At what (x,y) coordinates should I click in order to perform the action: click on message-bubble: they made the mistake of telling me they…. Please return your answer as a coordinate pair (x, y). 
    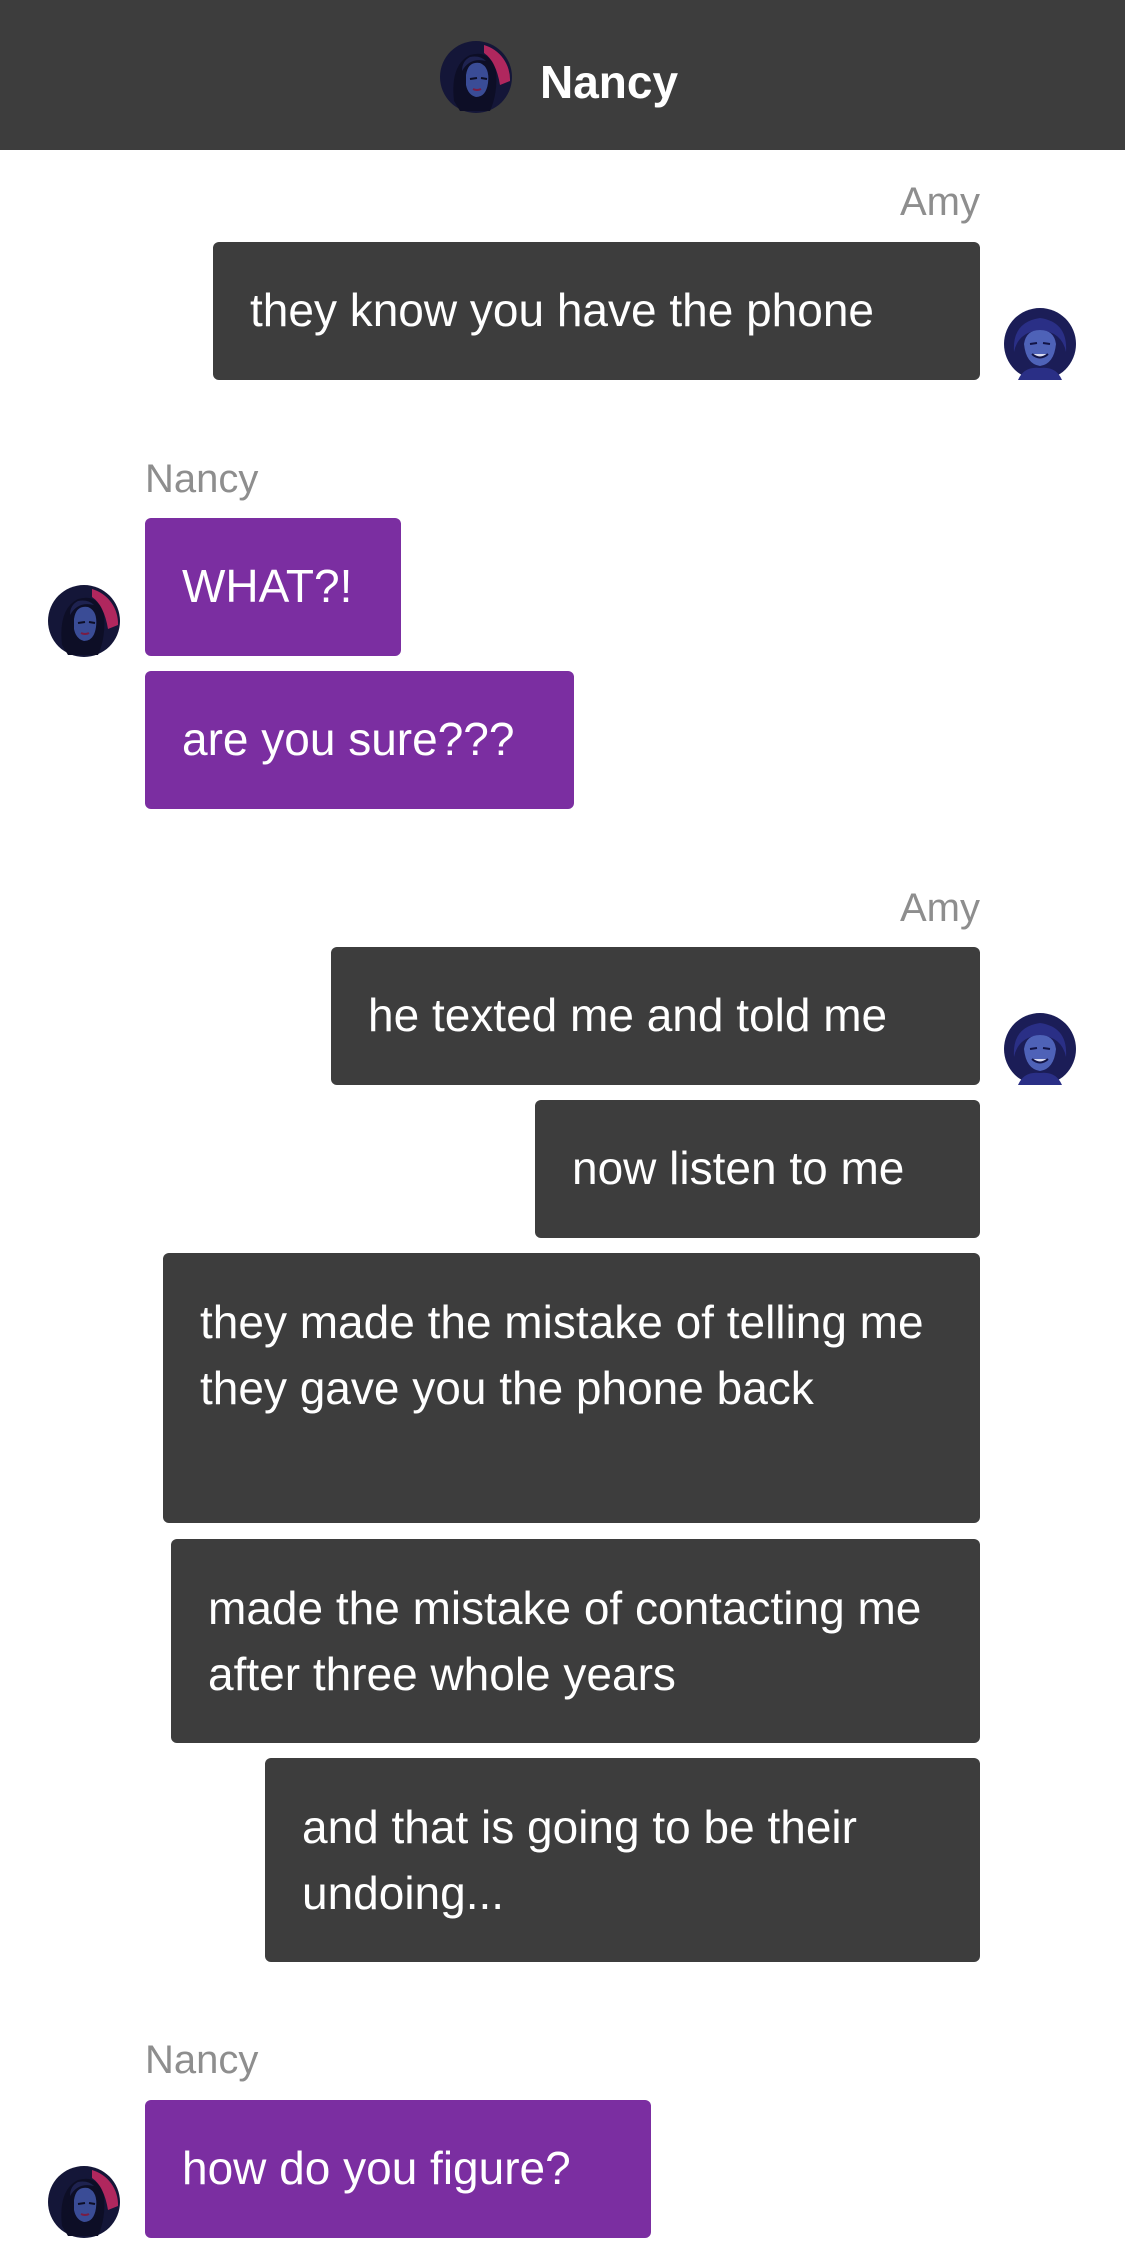
    Looking at the image, I should click on (571, 1388).